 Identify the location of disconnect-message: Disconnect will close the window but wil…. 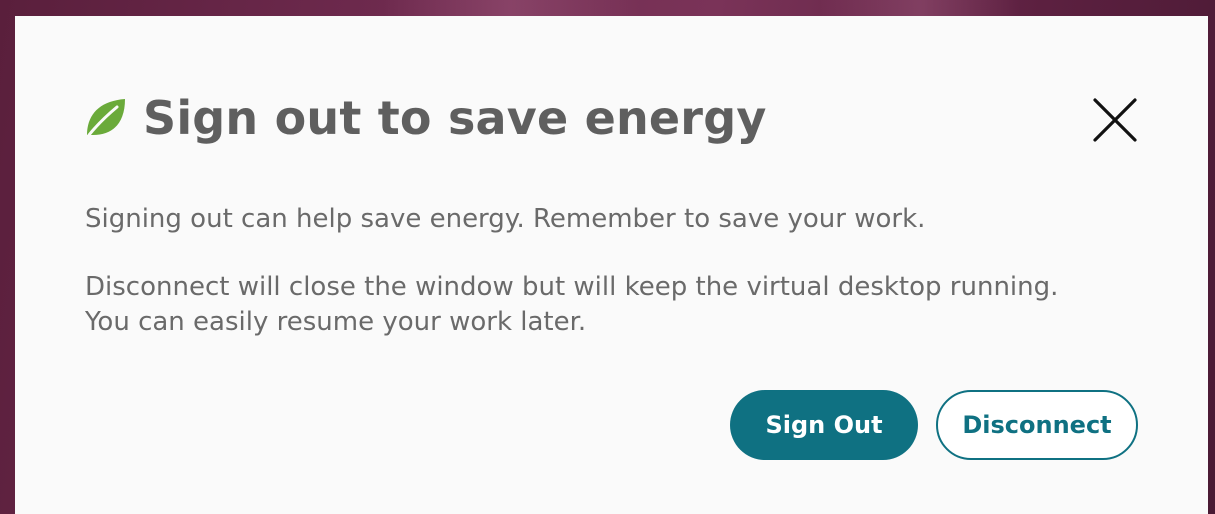
(571, 305).